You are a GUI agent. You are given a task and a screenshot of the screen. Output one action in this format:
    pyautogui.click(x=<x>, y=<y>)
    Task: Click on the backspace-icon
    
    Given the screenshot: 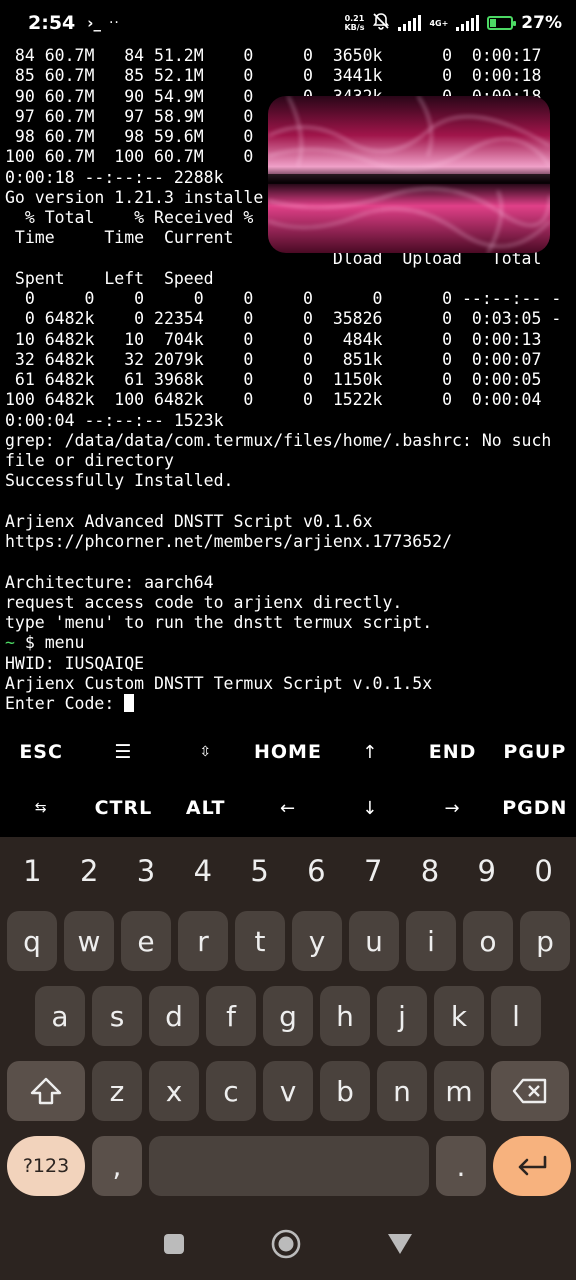 What is the action you would take?
    pyautogui.click(x=529, y=1091)
    